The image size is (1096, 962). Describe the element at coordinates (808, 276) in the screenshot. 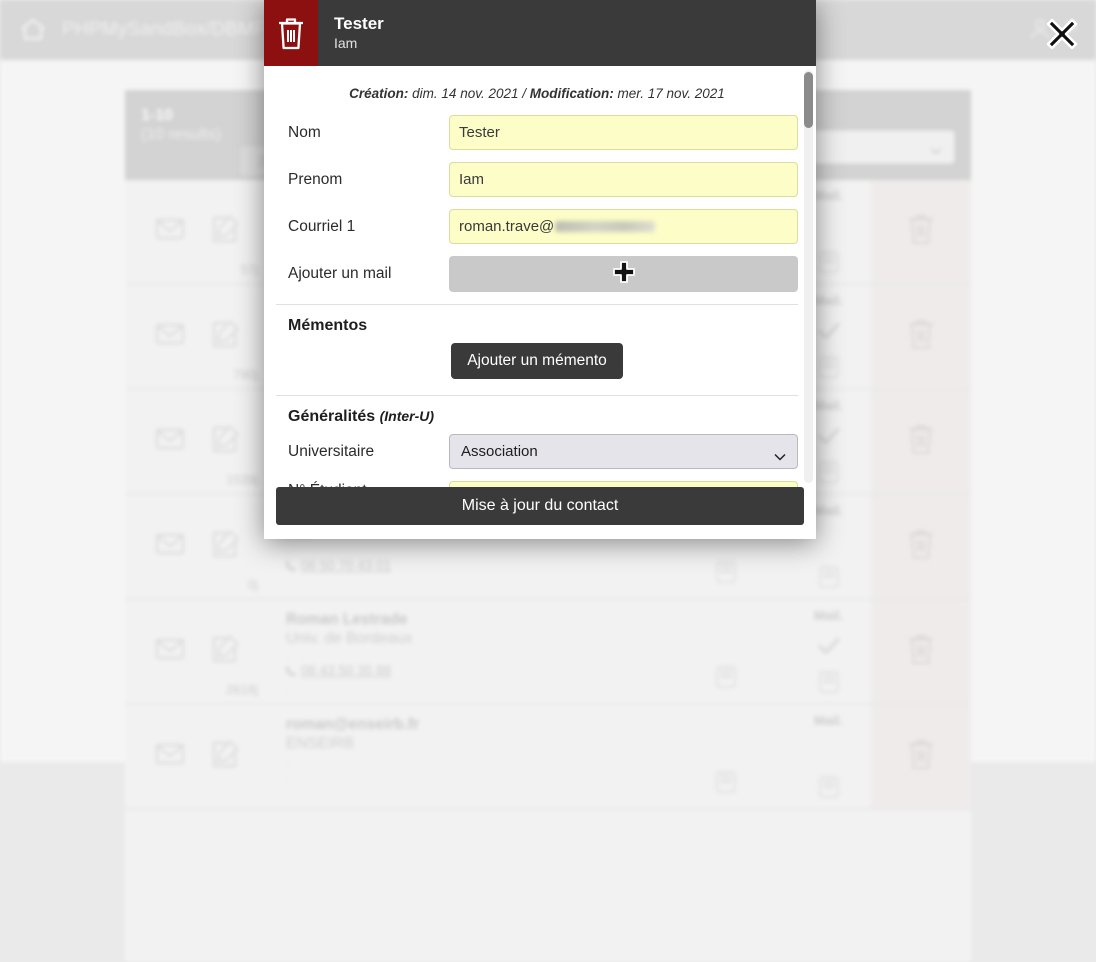

I see `modal-scrollbar-track` at that location.